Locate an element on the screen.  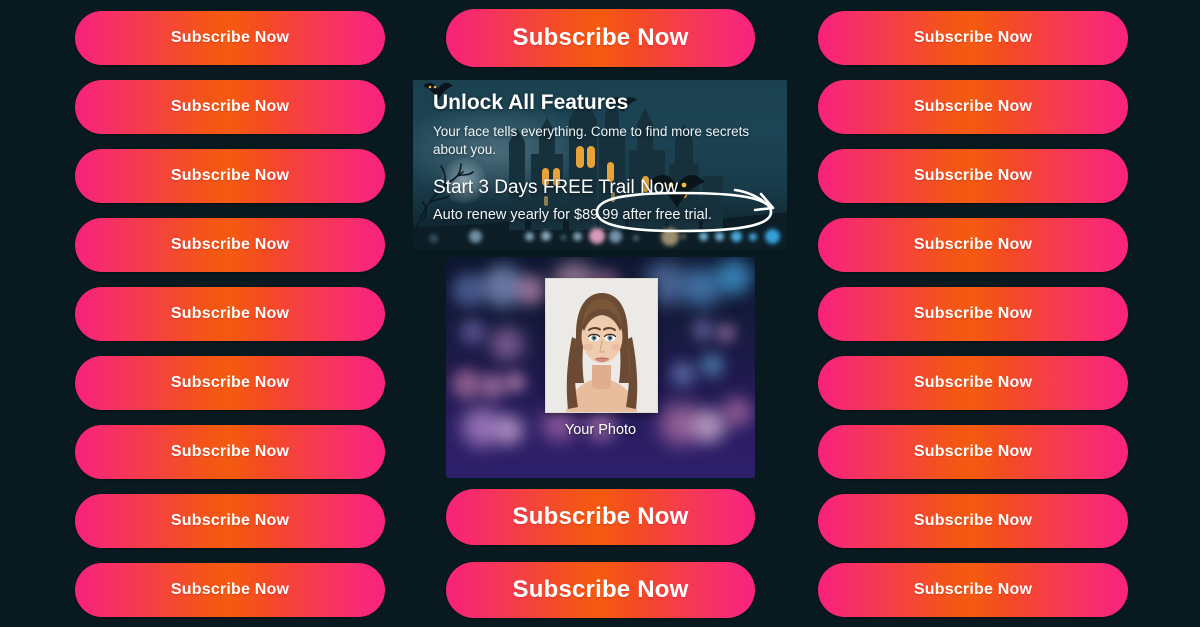
user-photo is located at coordinates (601, 345).